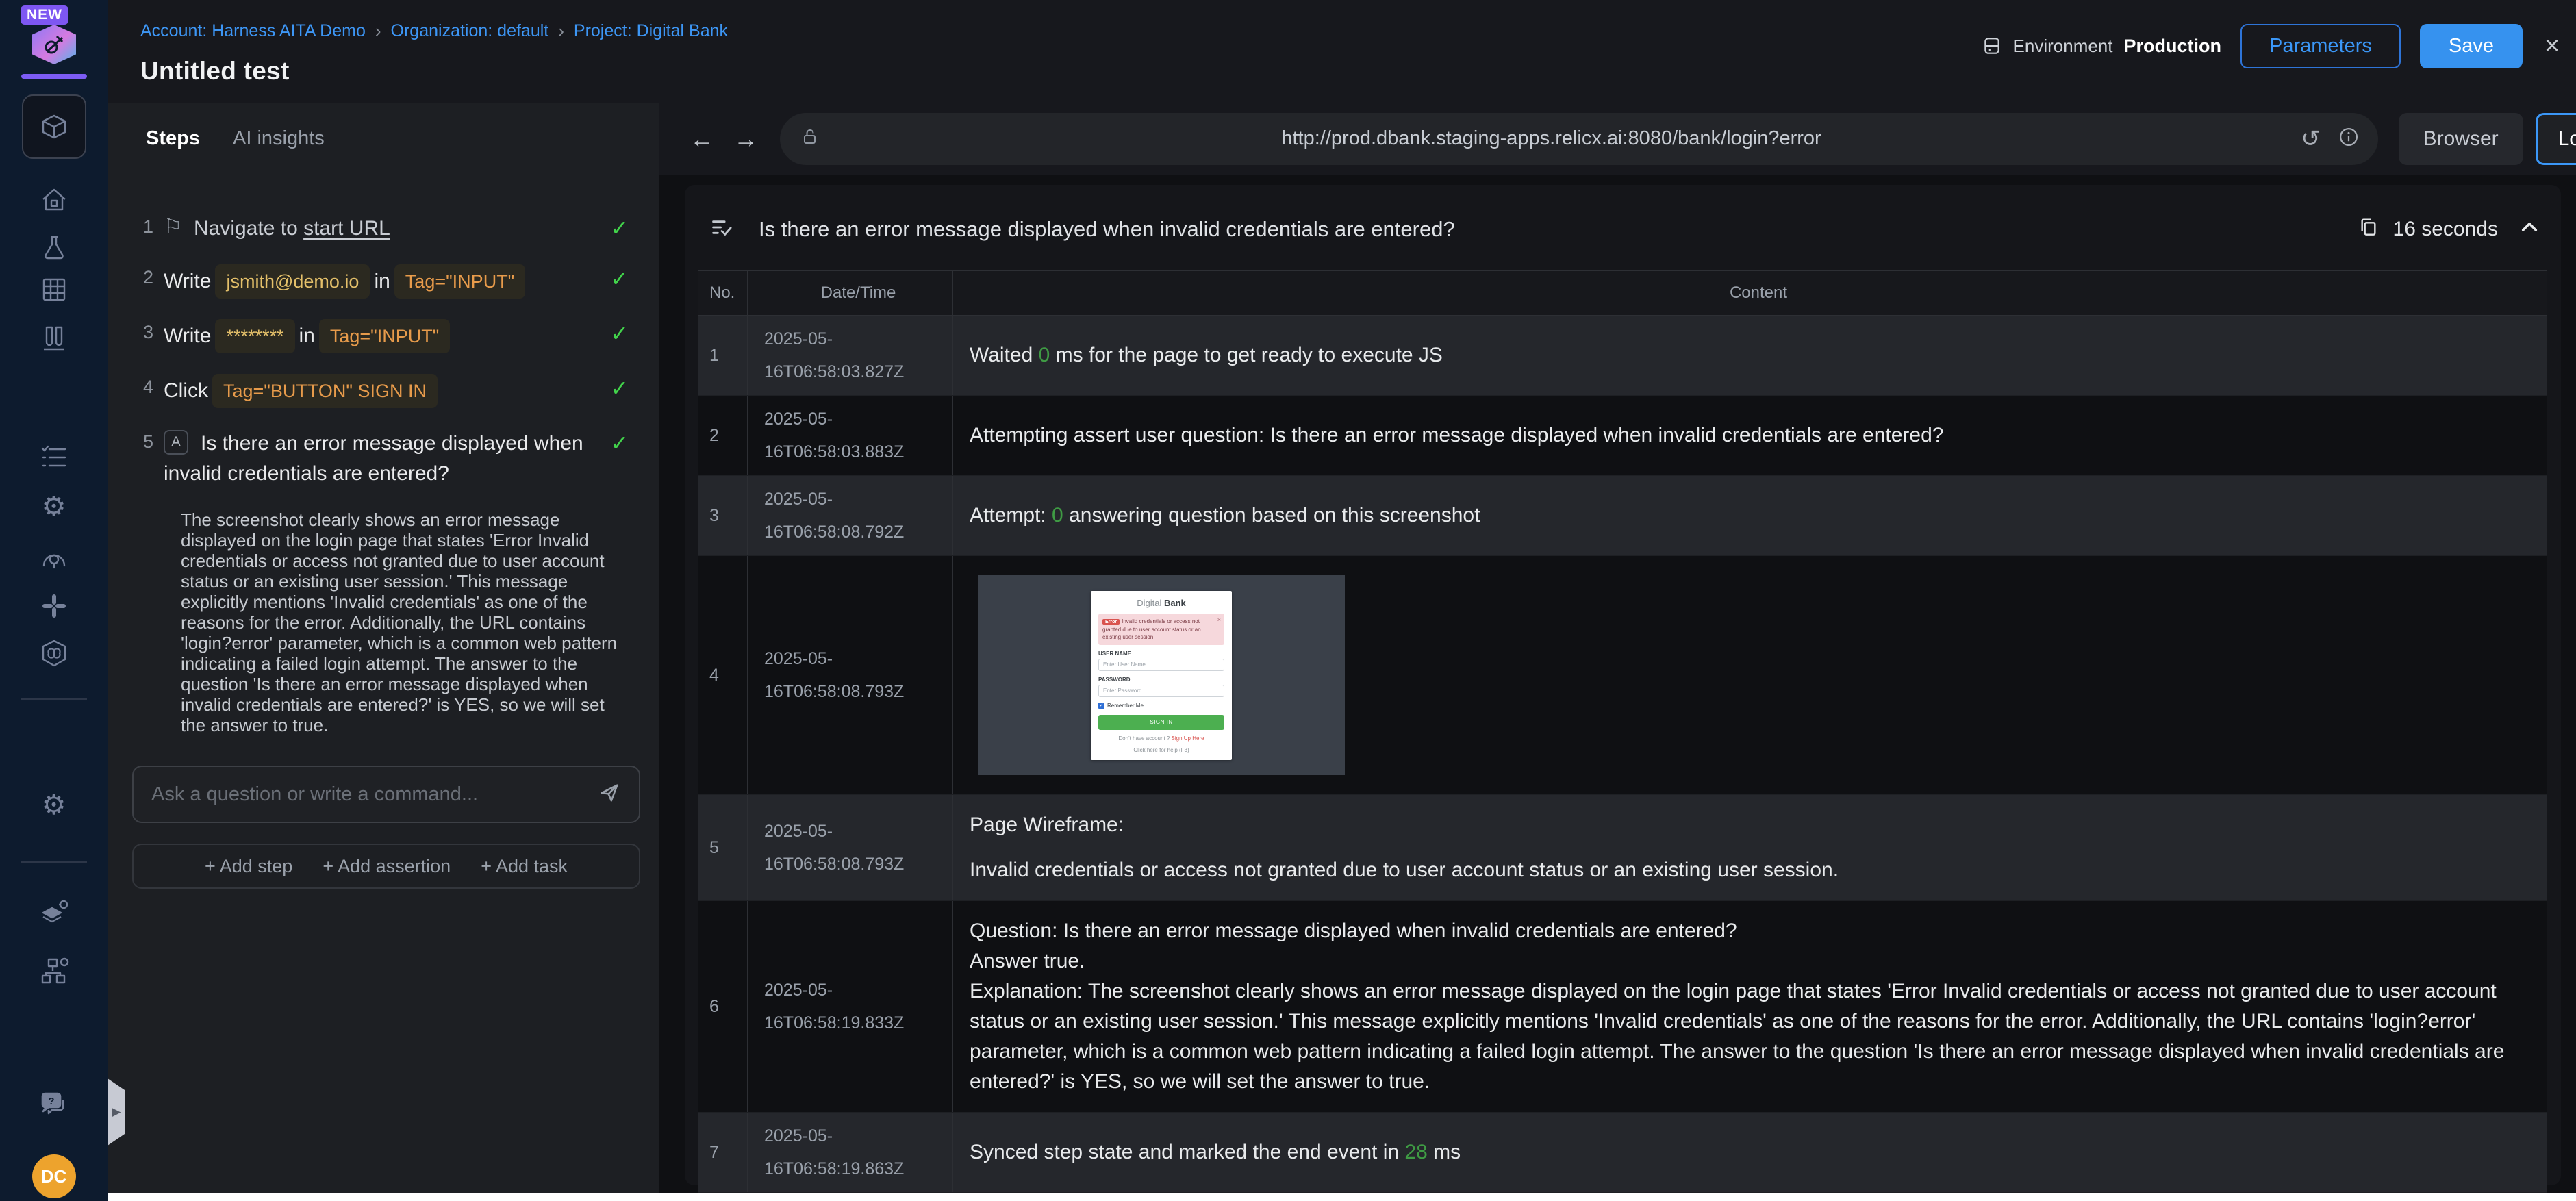 The height and width of the screenshot is (1201, 2576). What do you see at coordinates (723, 355) in the screenshot?
I see `row-number: 1` at bounding box center [723, 355].